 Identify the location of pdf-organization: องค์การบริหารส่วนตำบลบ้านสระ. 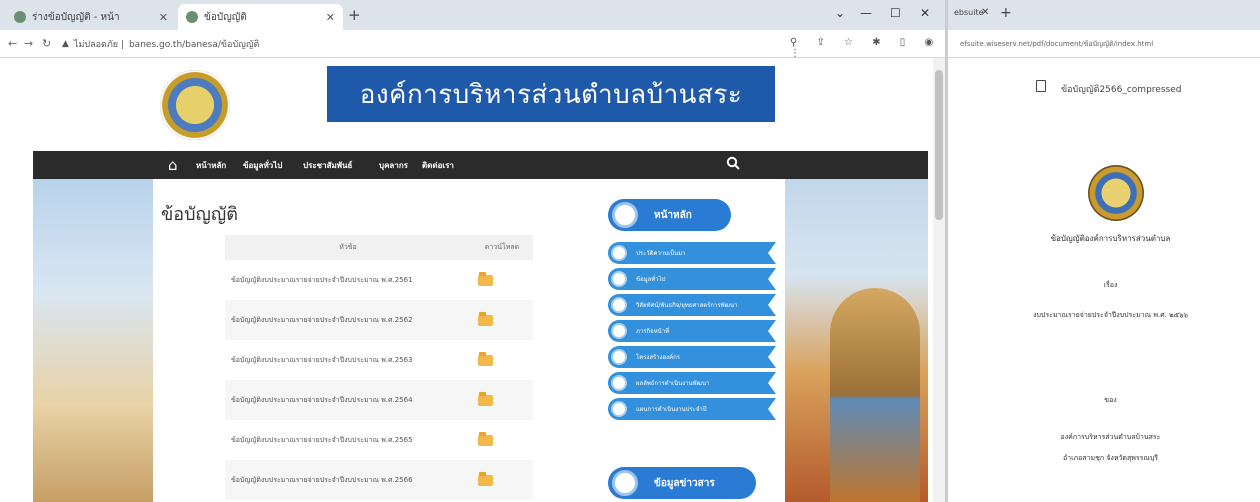
(1110, 437).